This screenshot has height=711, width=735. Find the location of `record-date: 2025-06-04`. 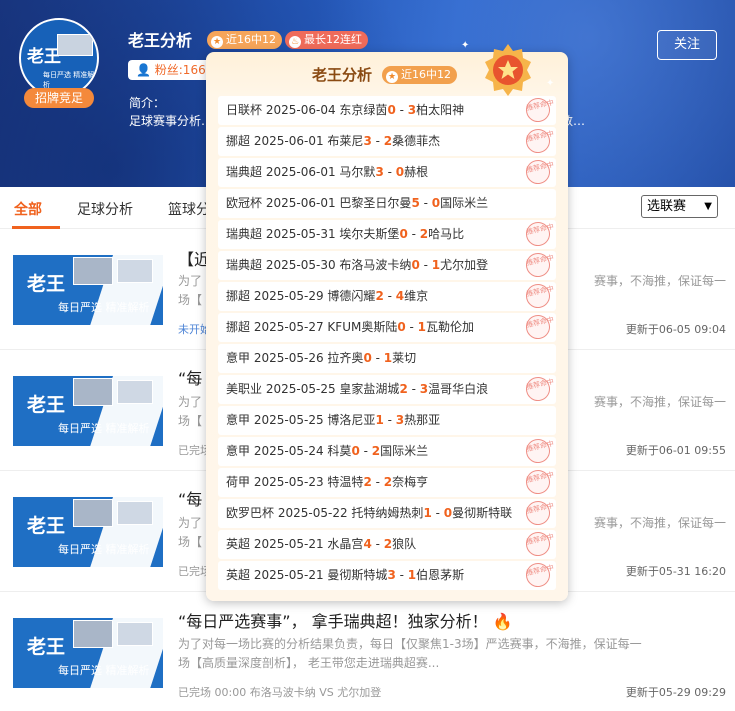

record-date: 2025-06-04 is located at coordinates (300, 110).